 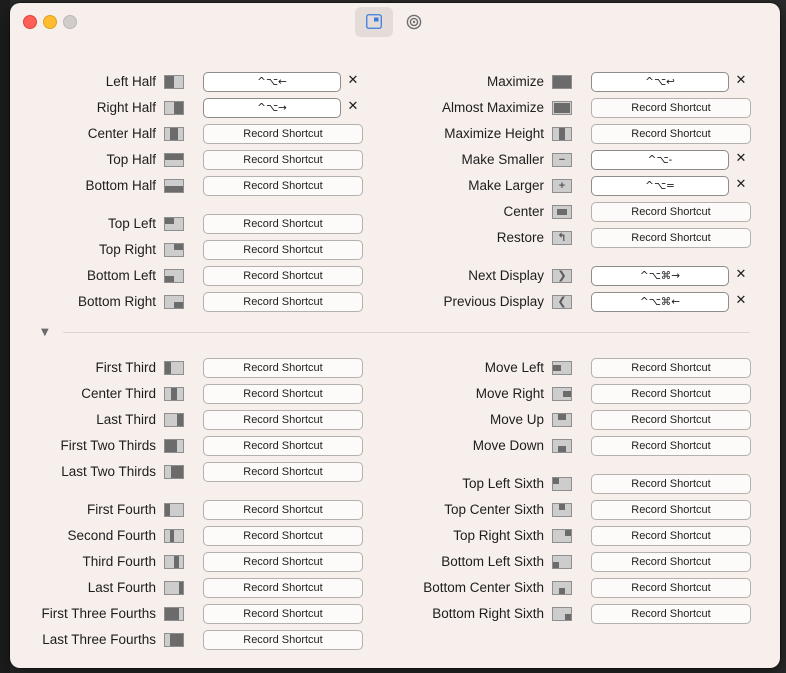 What do you see at coordinates (506, 185) in the screenshot?
I see `action-label: Make Larger` at bounding box center [506, 185].